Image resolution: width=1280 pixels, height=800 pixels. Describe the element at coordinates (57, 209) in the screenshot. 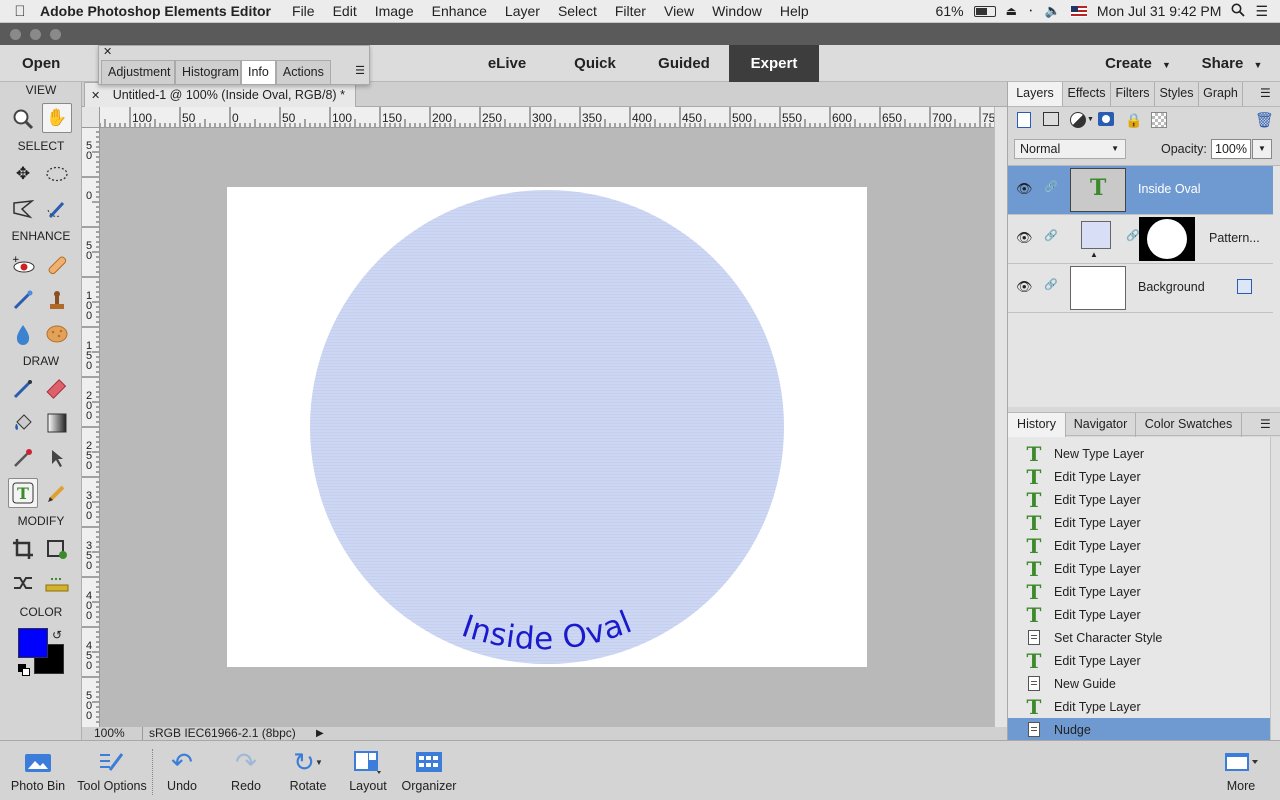

I see `quick-selection-icon` at that location.